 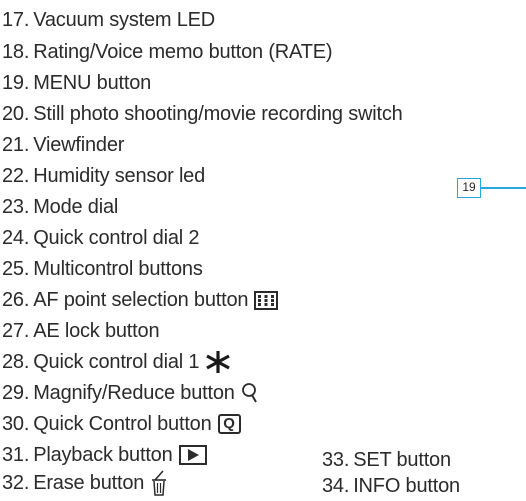 What do you see at coordinates (159, 483) in the screenshot?
I see `trash-icon` at bounding box center [159, 483].